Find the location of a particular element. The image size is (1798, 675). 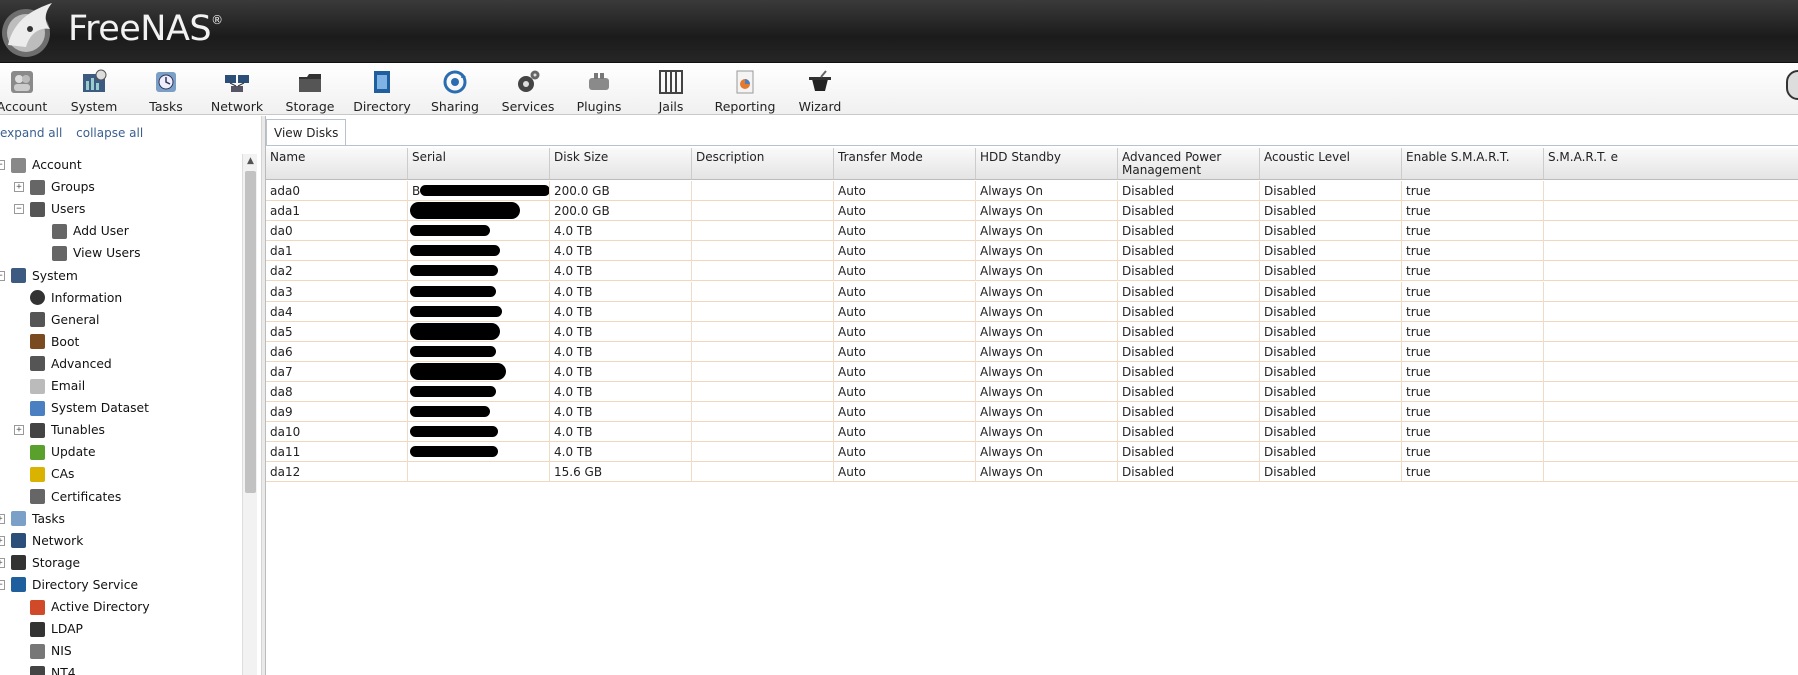

tree-item-cas: CAs is located at coordinates (44, 474).